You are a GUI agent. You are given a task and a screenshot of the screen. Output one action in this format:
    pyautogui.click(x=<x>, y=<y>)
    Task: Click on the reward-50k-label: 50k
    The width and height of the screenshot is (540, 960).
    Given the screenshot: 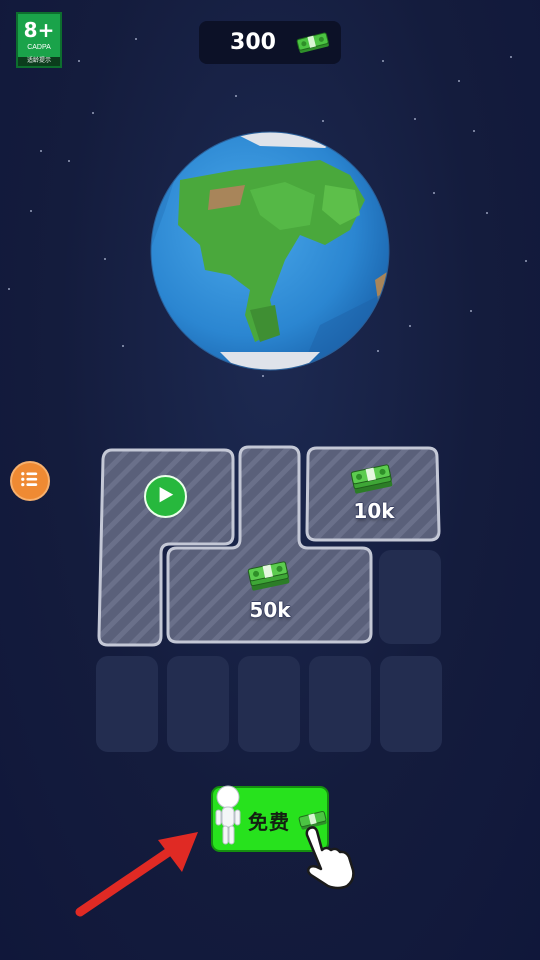 What is the action you would take?
    pyautogui.click(x=270, y=610)
    